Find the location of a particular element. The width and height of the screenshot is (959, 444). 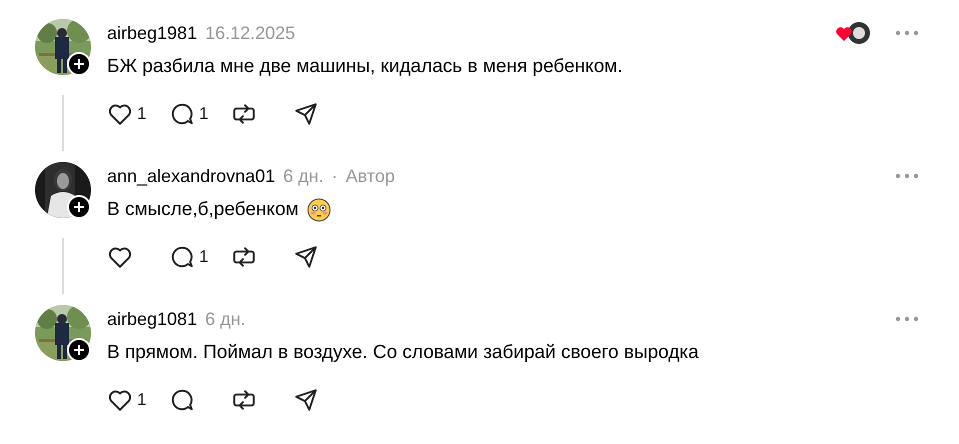

timestamp: 16.12.2025 is located at coordinates (250, 33).